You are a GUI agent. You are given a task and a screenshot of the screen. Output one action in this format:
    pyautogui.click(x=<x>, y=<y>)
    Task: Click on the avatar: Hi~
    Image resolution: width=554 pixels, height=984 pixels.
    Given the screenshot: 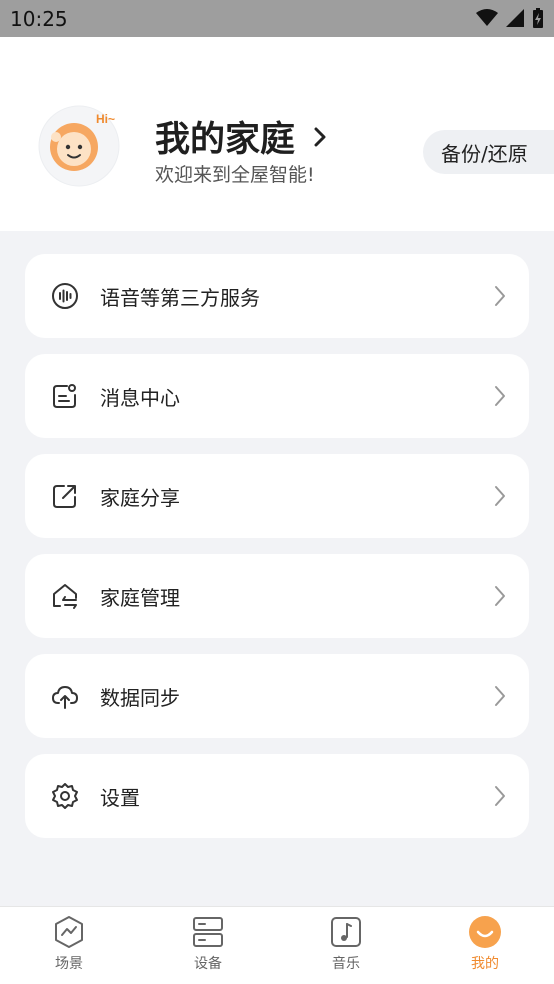 What is the action you would take?
    pyautogui.click(x=79, y=146)
    